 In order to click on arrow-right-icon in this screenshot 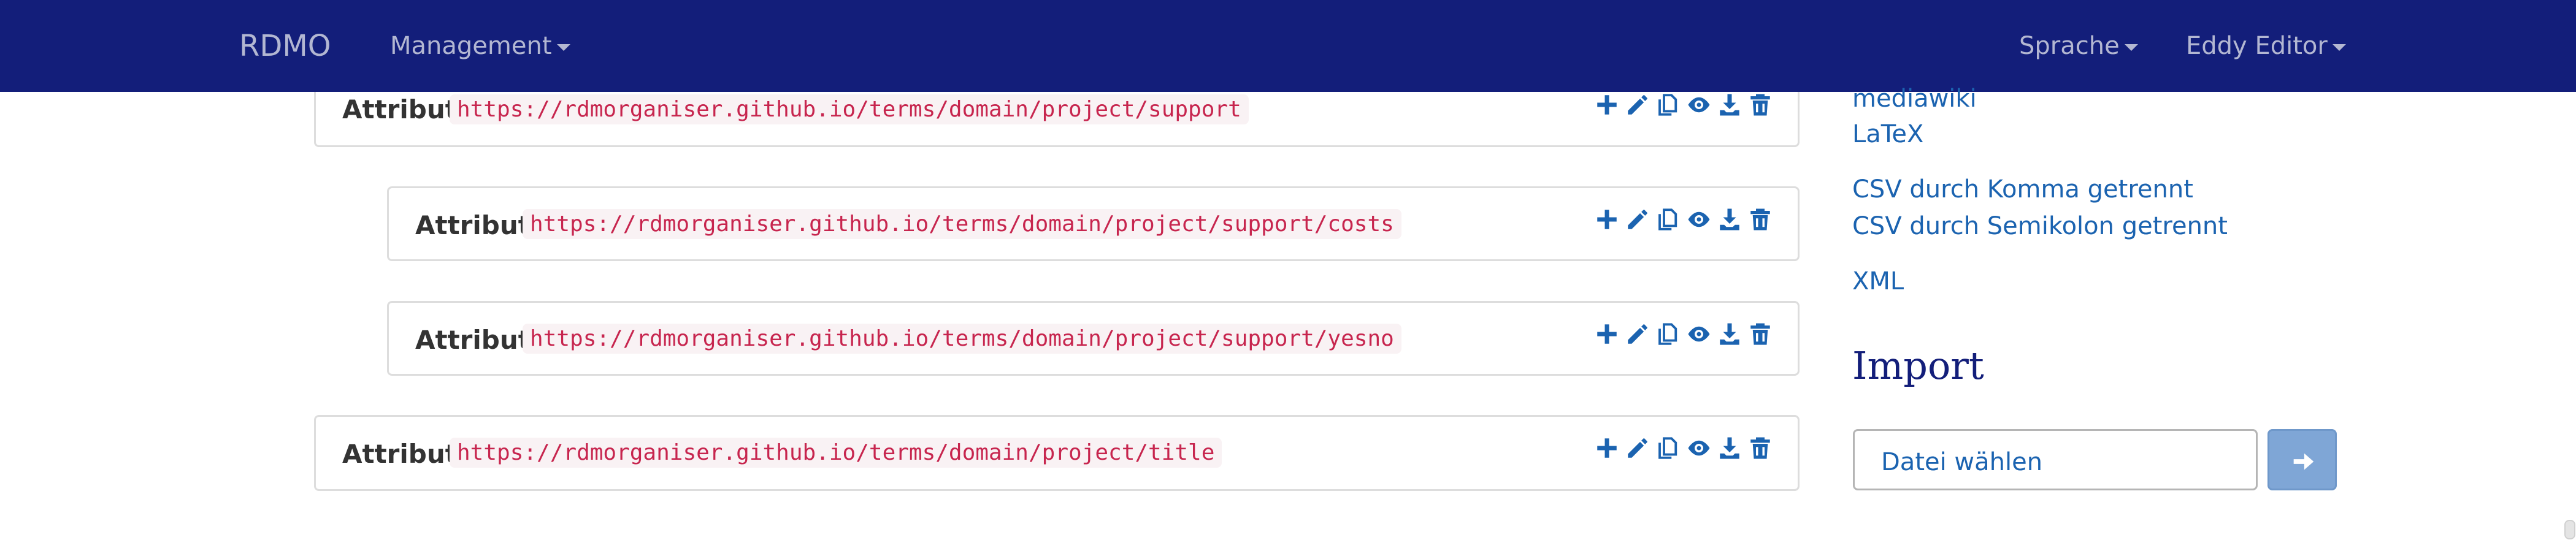, I will do `click(2303, 462)`.